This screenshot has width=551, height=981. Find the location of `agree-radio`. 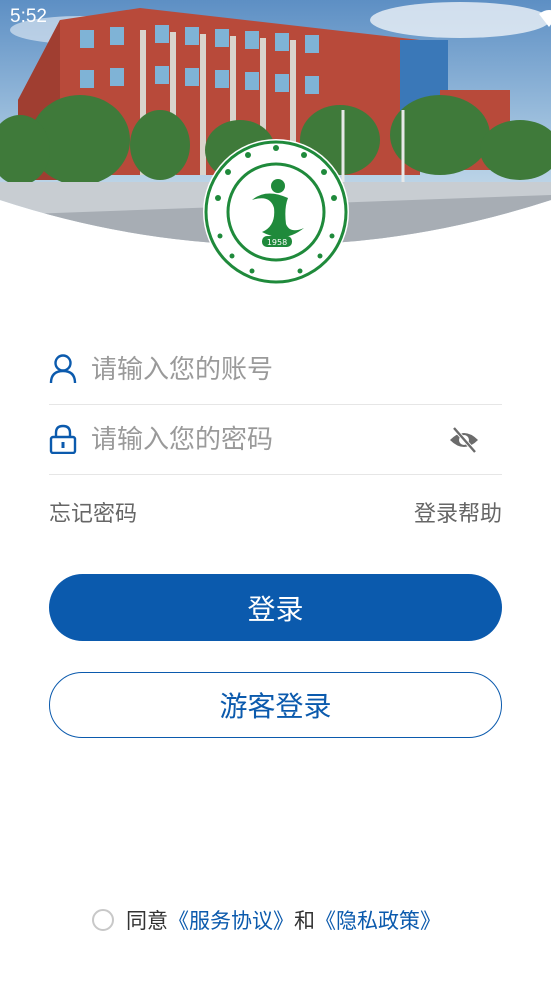

agree-radio is located at coordinates (103, 920).